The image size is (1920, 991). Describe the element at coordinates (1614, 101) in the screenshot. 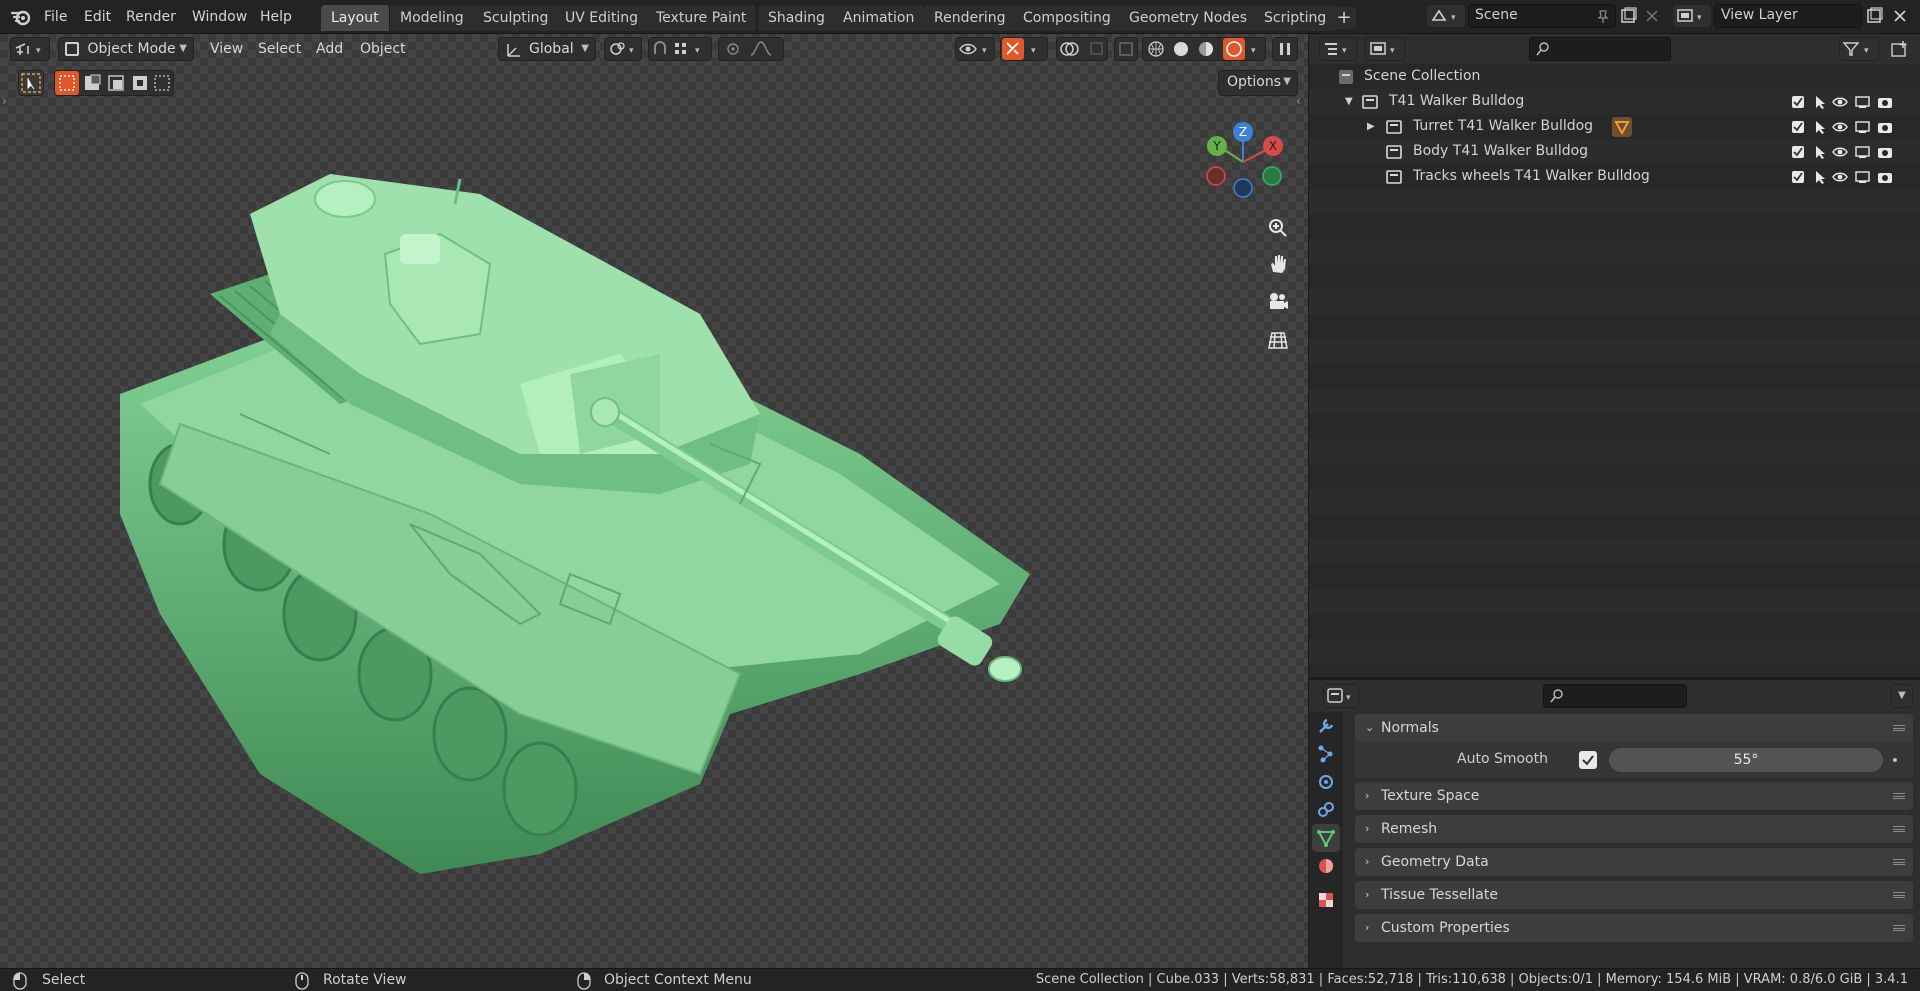

I see `outliner-row-collection: ▼ T41 Walker Bulldog` at that location.